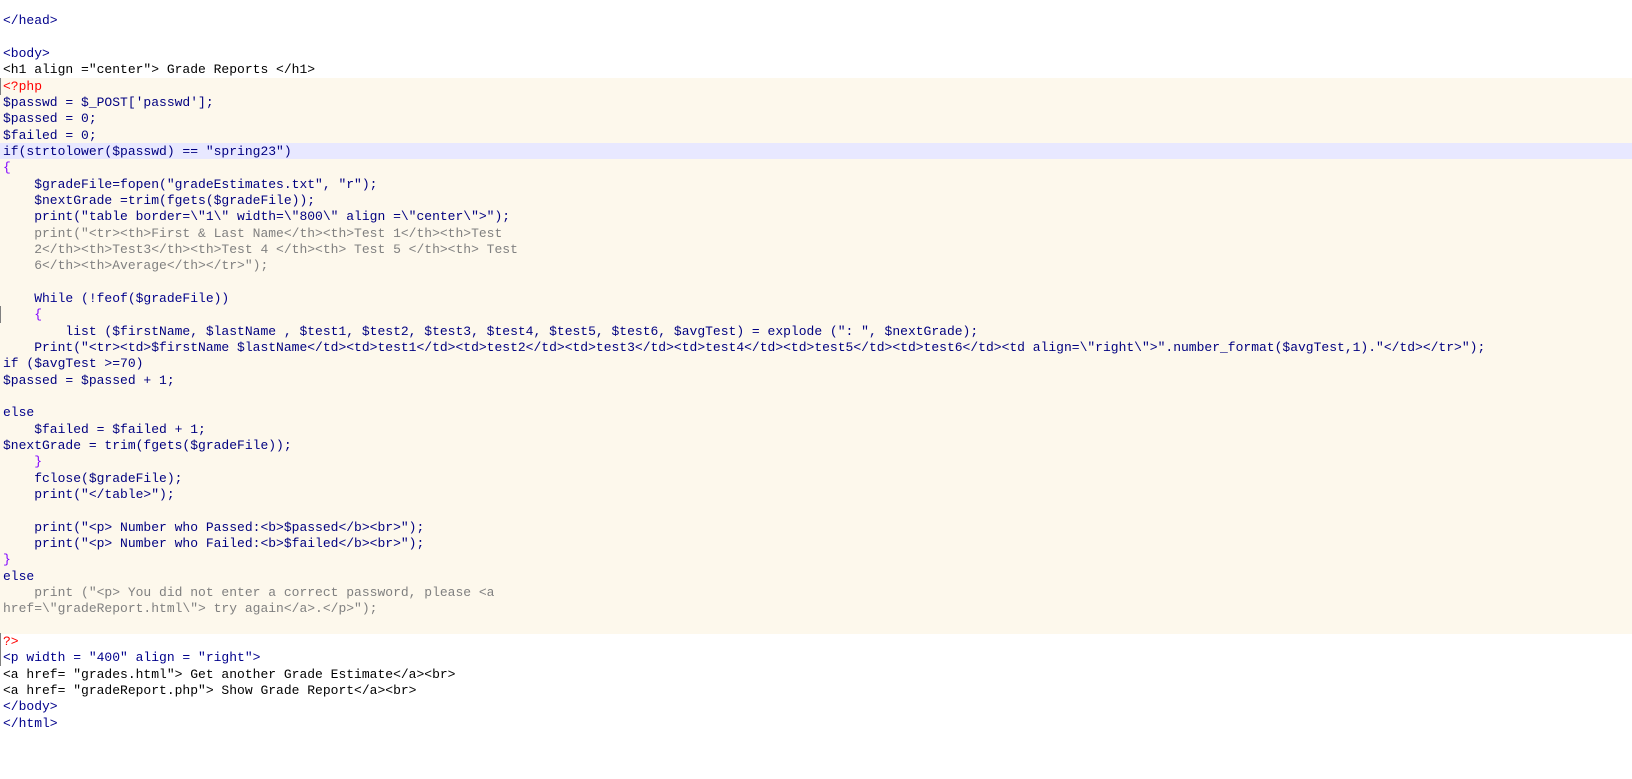  I want to click on code-text: $nextGrade =trim(fgets($gradeFile));, so click(159, 200).